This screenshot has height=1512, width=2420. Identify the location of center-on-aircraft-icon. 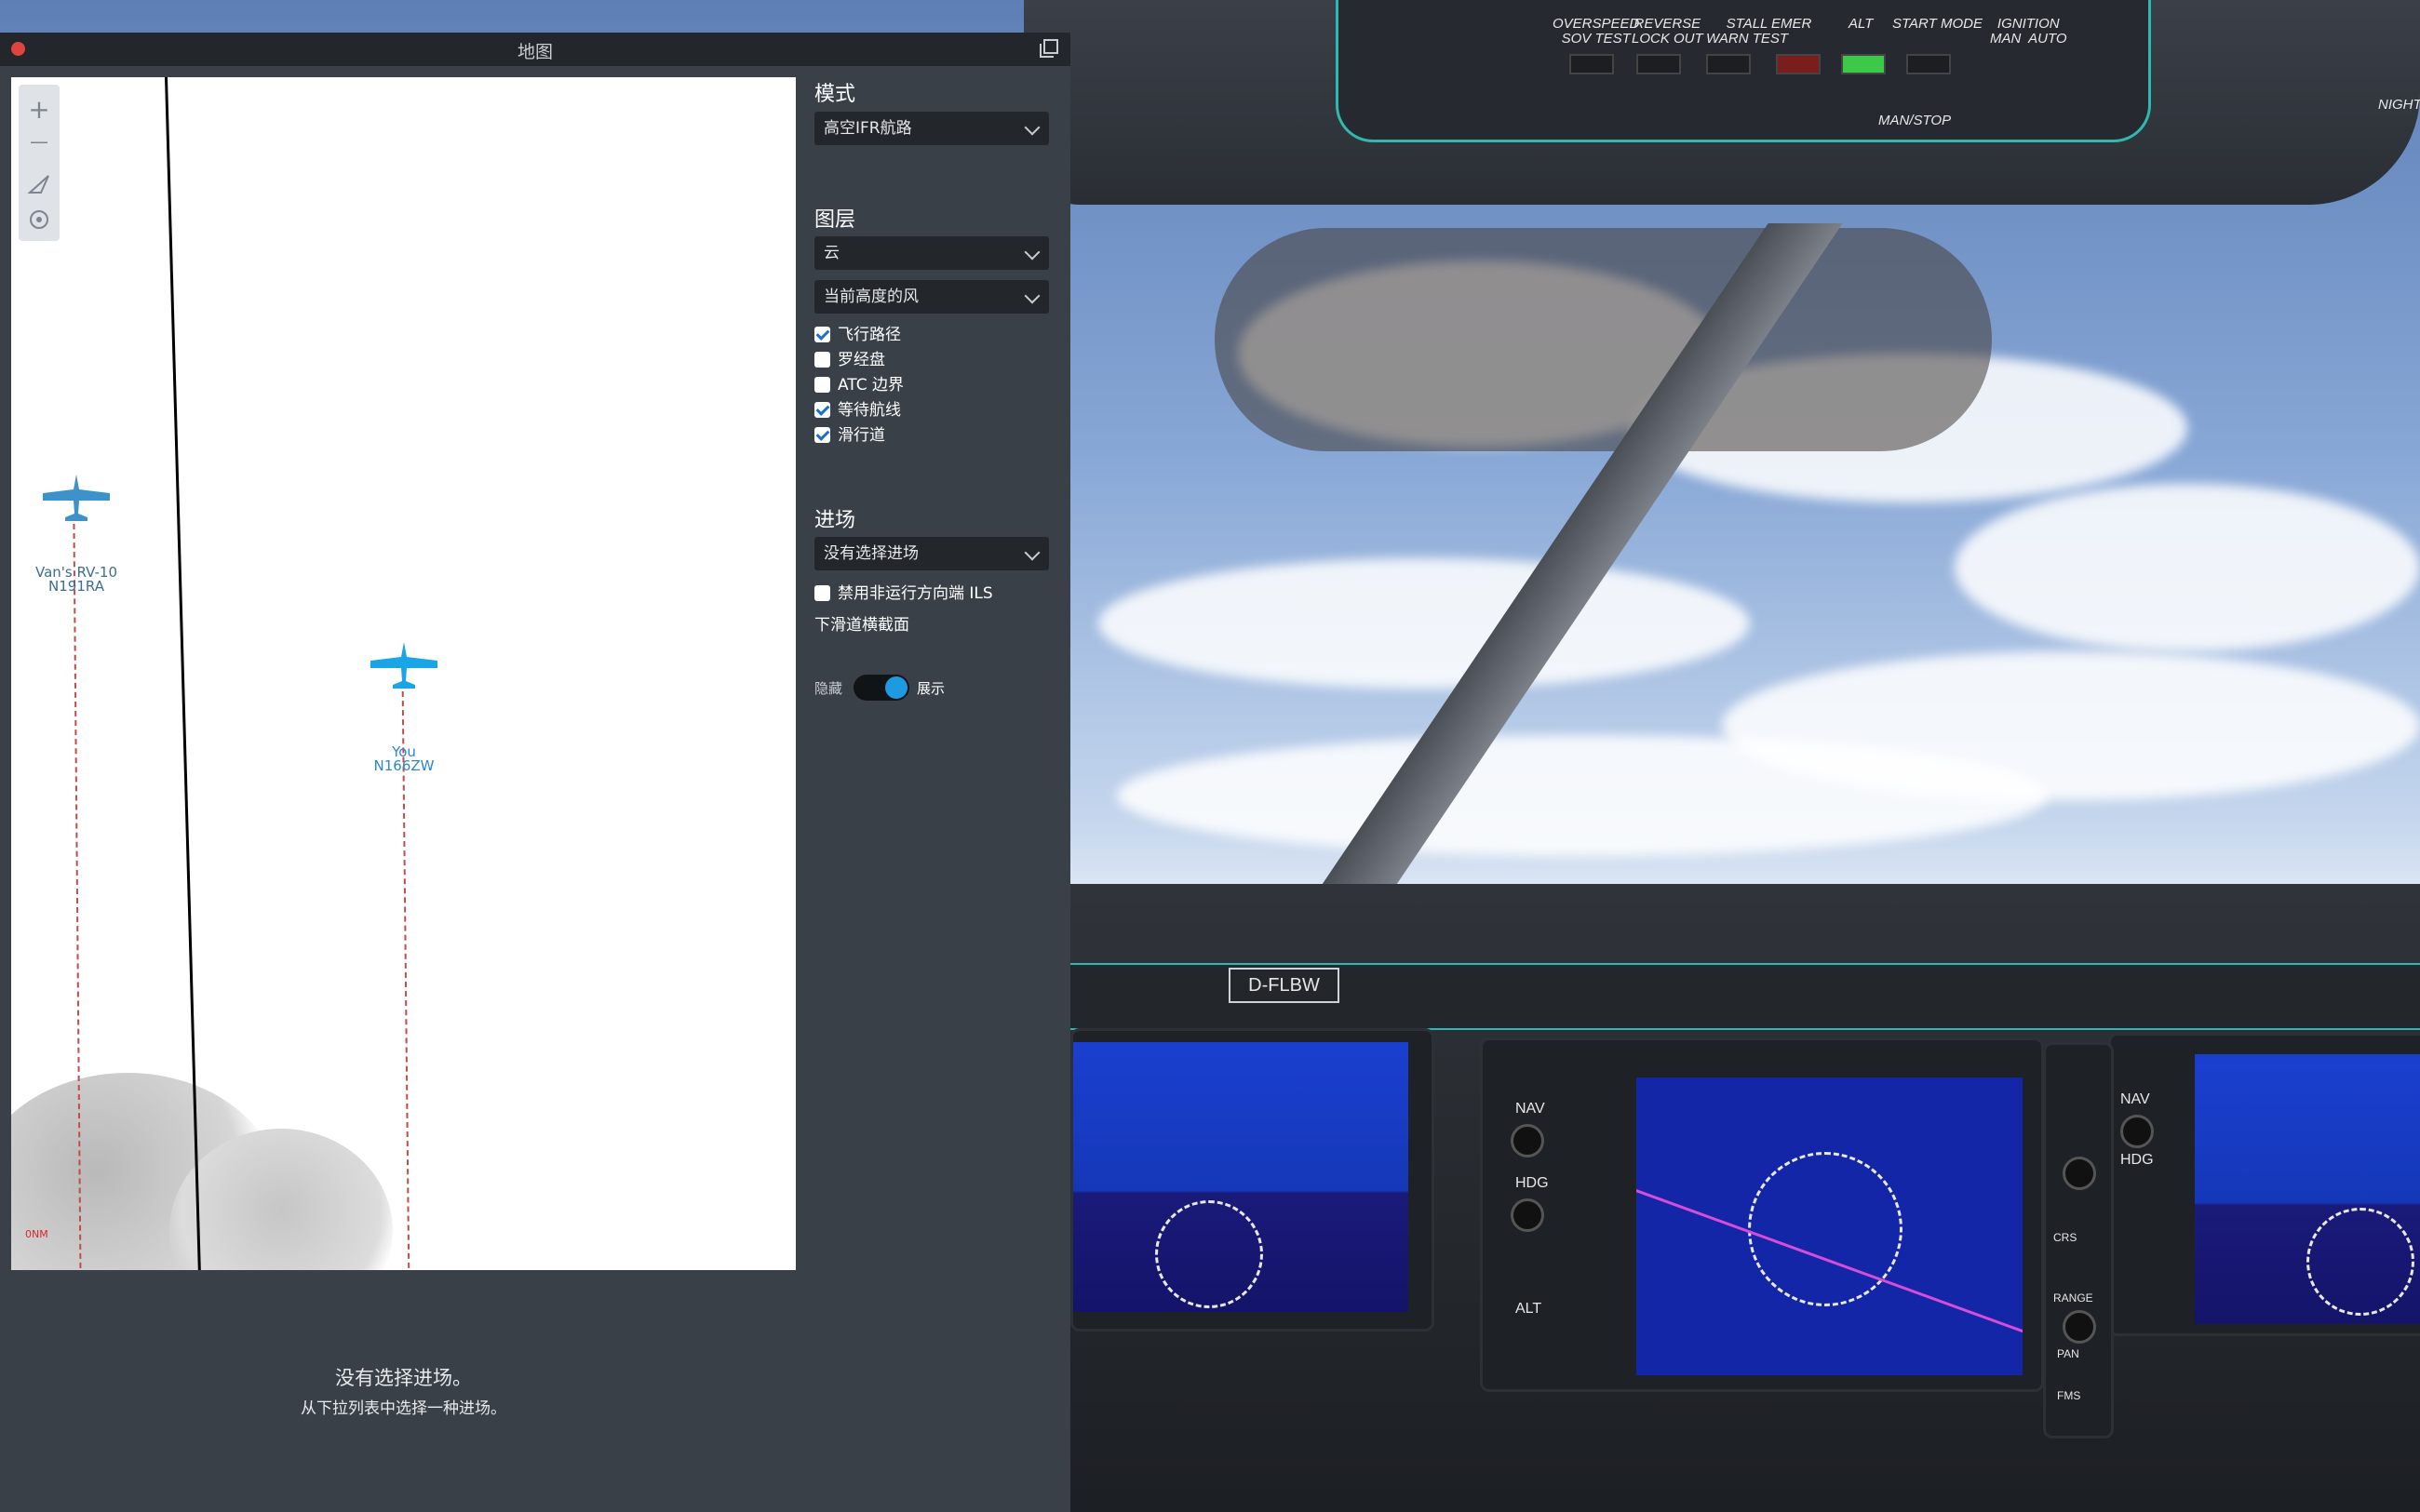
(39, 220).